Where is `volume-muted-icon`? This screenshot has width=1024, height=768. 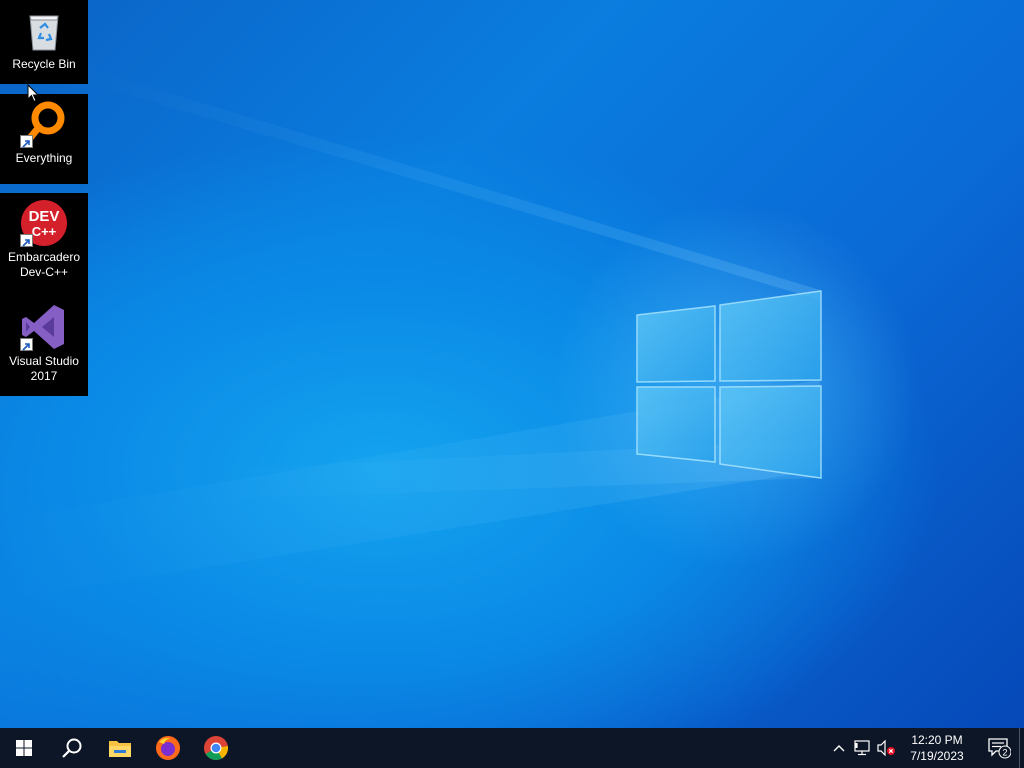
volume-muted-icon is located at coordinates (886, 748).